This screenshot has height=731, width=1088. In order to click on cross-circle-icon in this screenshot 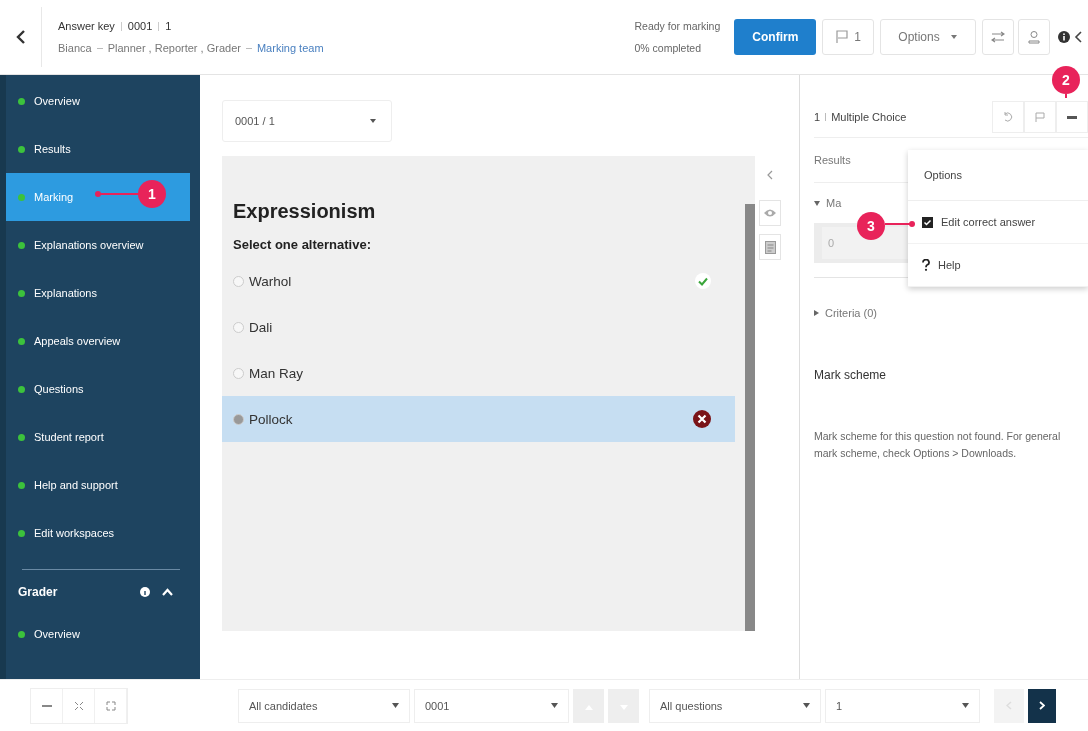, I will do `click(702, 419)`.